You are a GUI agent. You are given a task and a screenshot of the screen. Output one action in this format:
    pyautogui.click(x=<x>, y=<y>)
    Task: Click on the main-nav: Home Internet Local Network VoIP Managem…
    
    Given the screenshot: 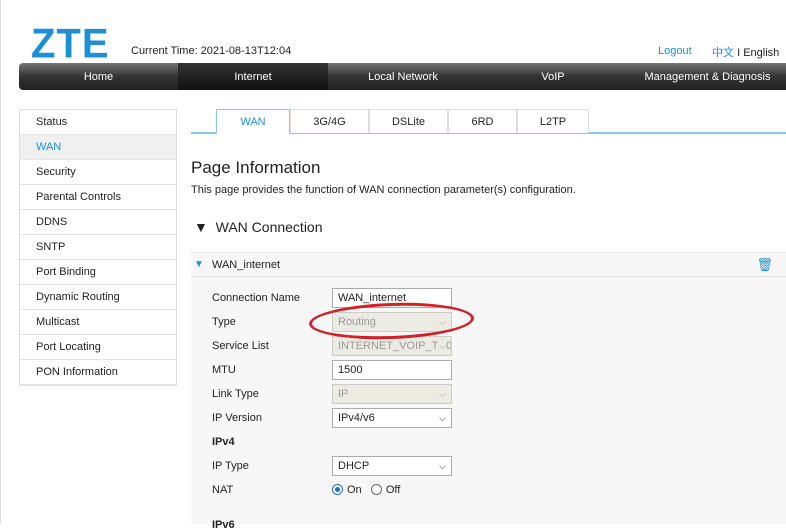 What is the action you would take?
    pyautogui.click(x=402, y=76)
    